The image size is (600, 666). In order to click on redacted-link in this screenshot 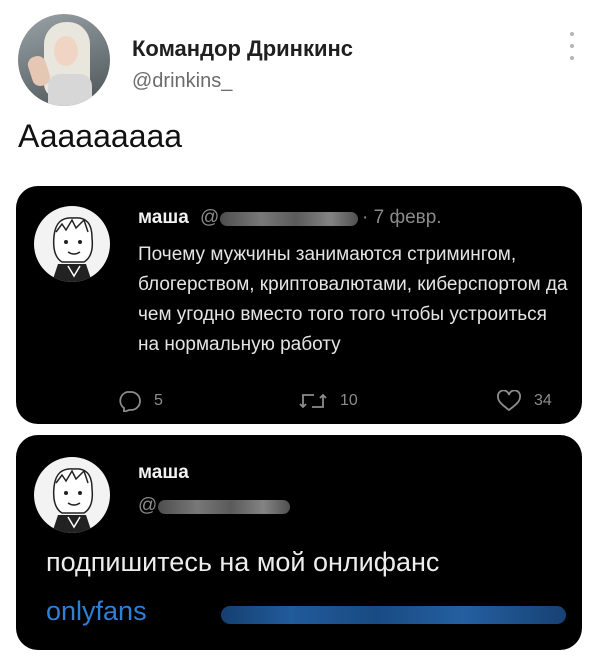, I will do `click(393, 615)`.